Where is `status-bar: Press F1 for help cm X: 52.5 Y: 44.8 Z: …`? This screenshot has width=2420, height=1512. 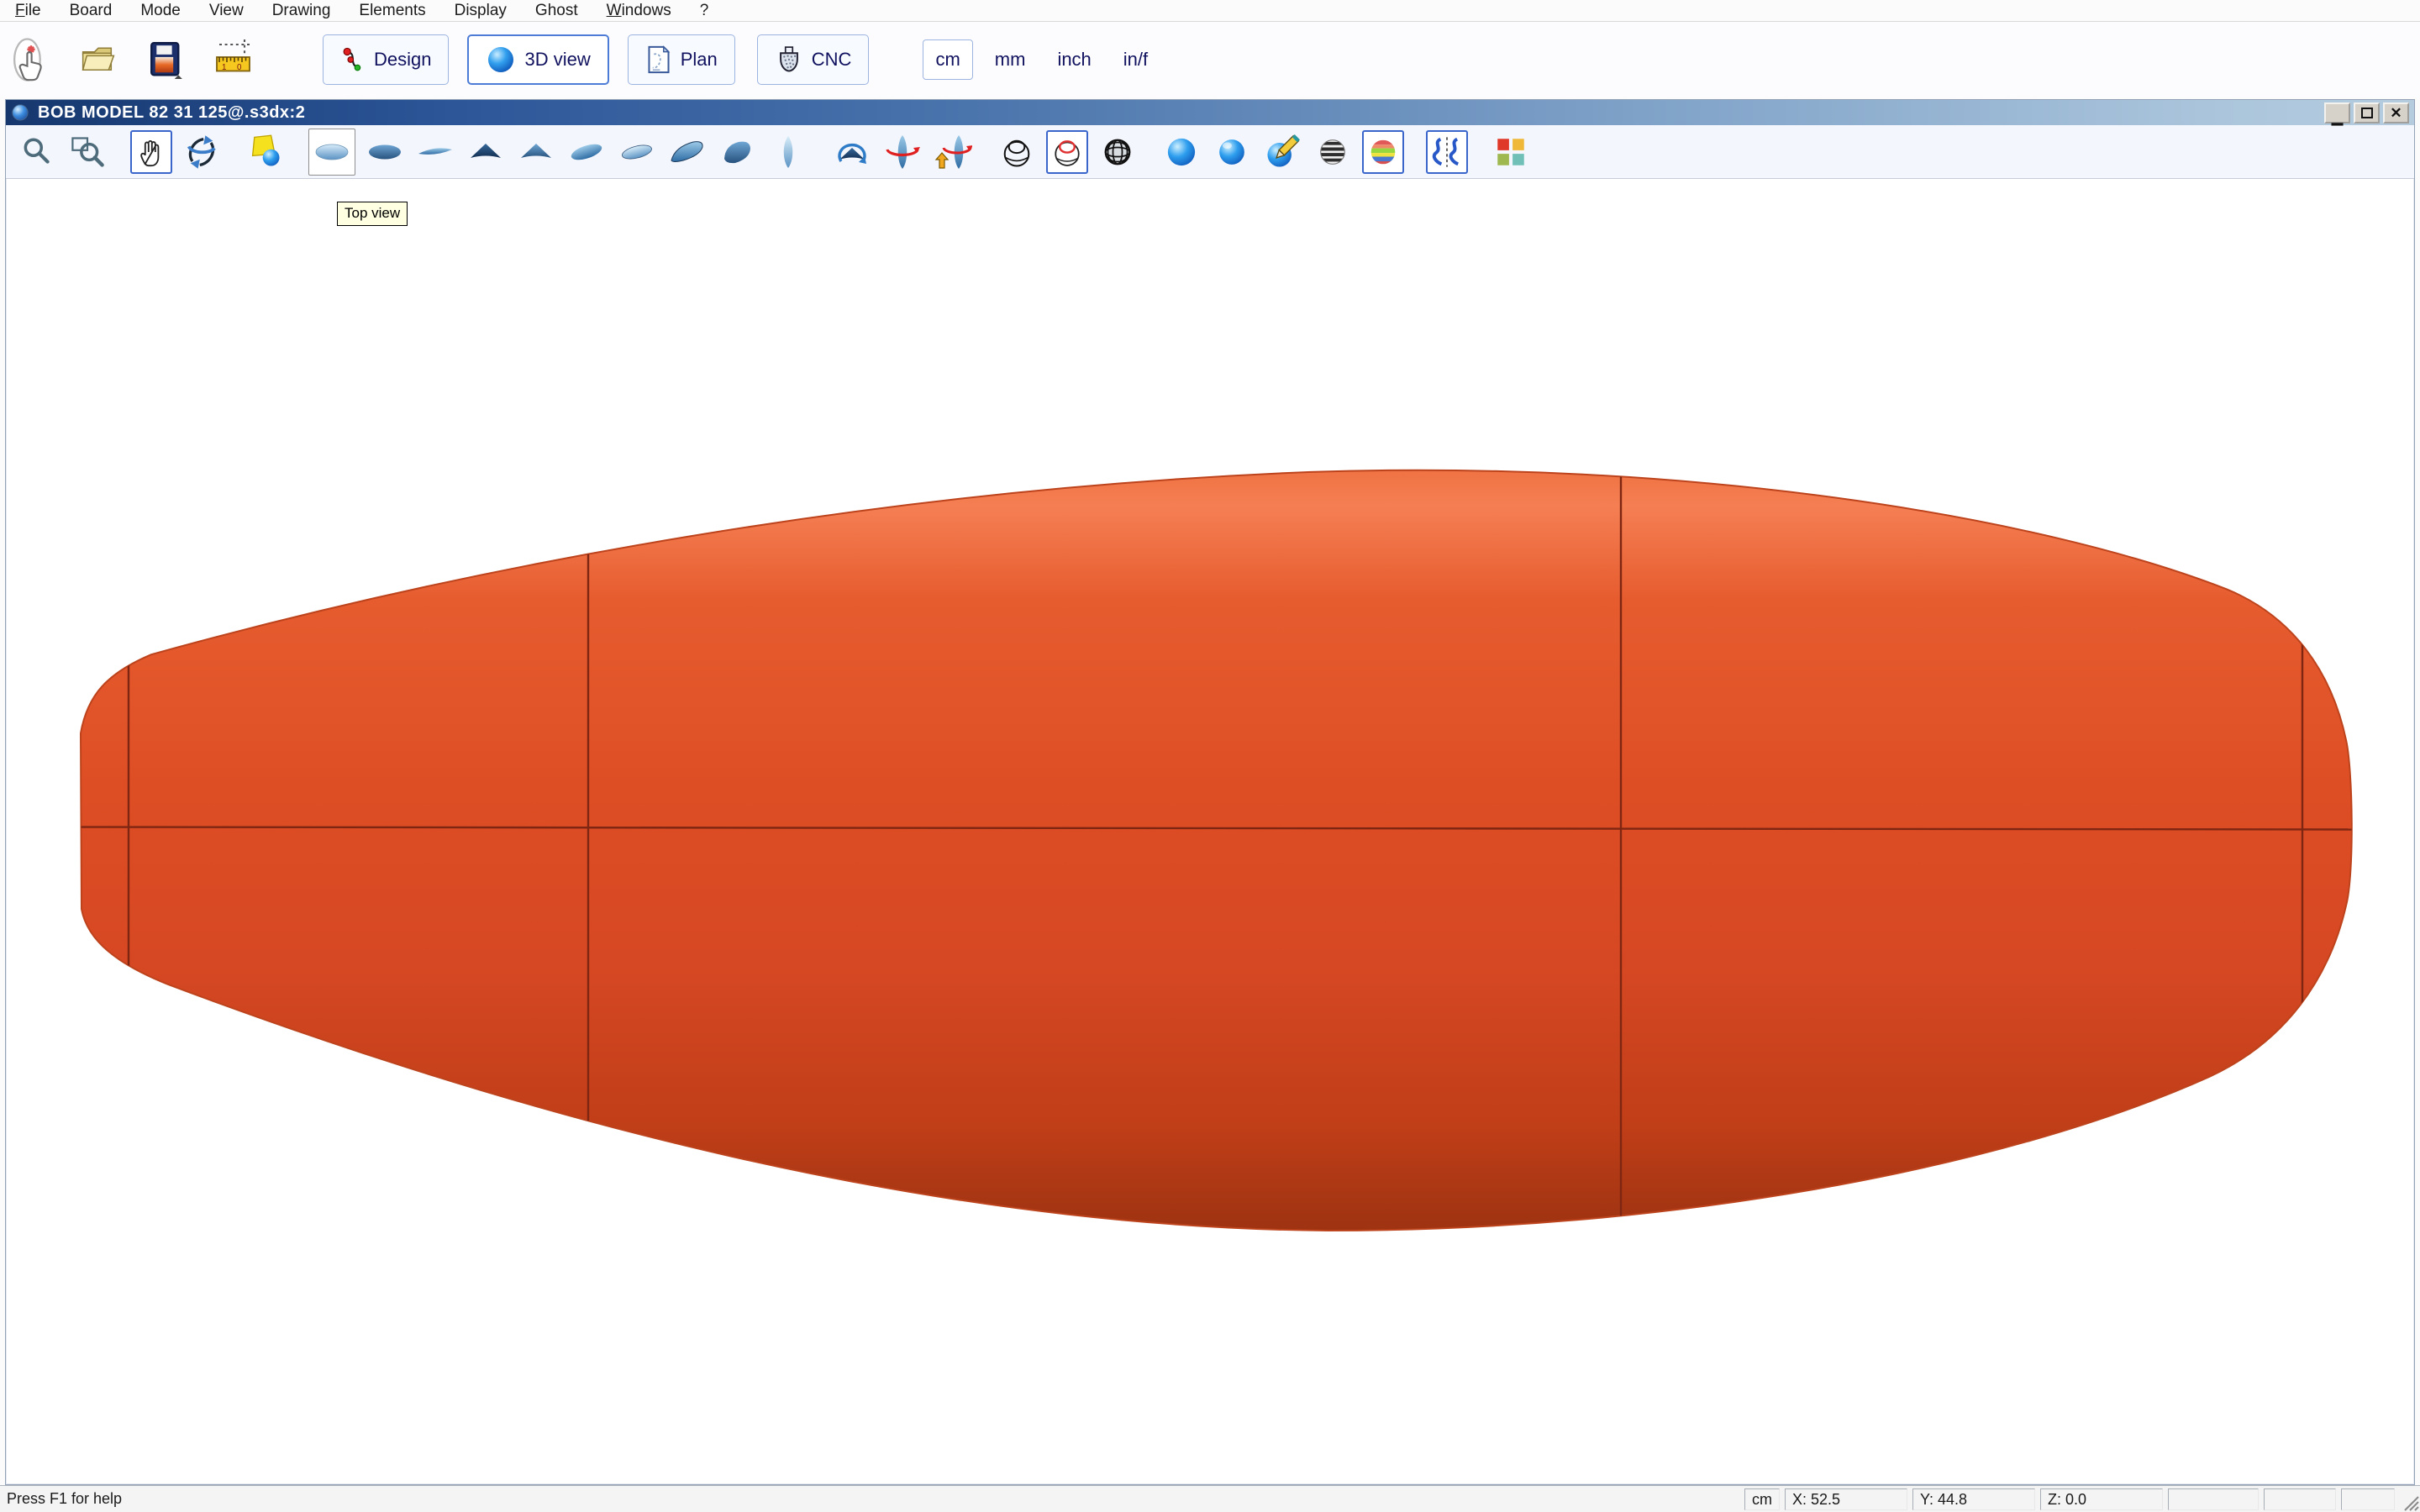
status-bar: Press F1 for help cm X: 52.5 Y: 44.8 Z: … is located at coordinates (1210, 1498).